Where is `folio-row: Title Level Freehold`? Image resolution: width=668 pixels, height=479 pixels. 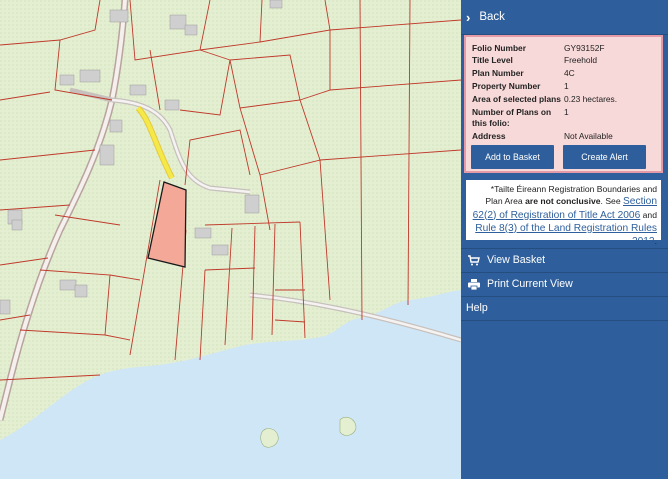
folio-row: Title Level Freehold is located at coordinates (535, 60).